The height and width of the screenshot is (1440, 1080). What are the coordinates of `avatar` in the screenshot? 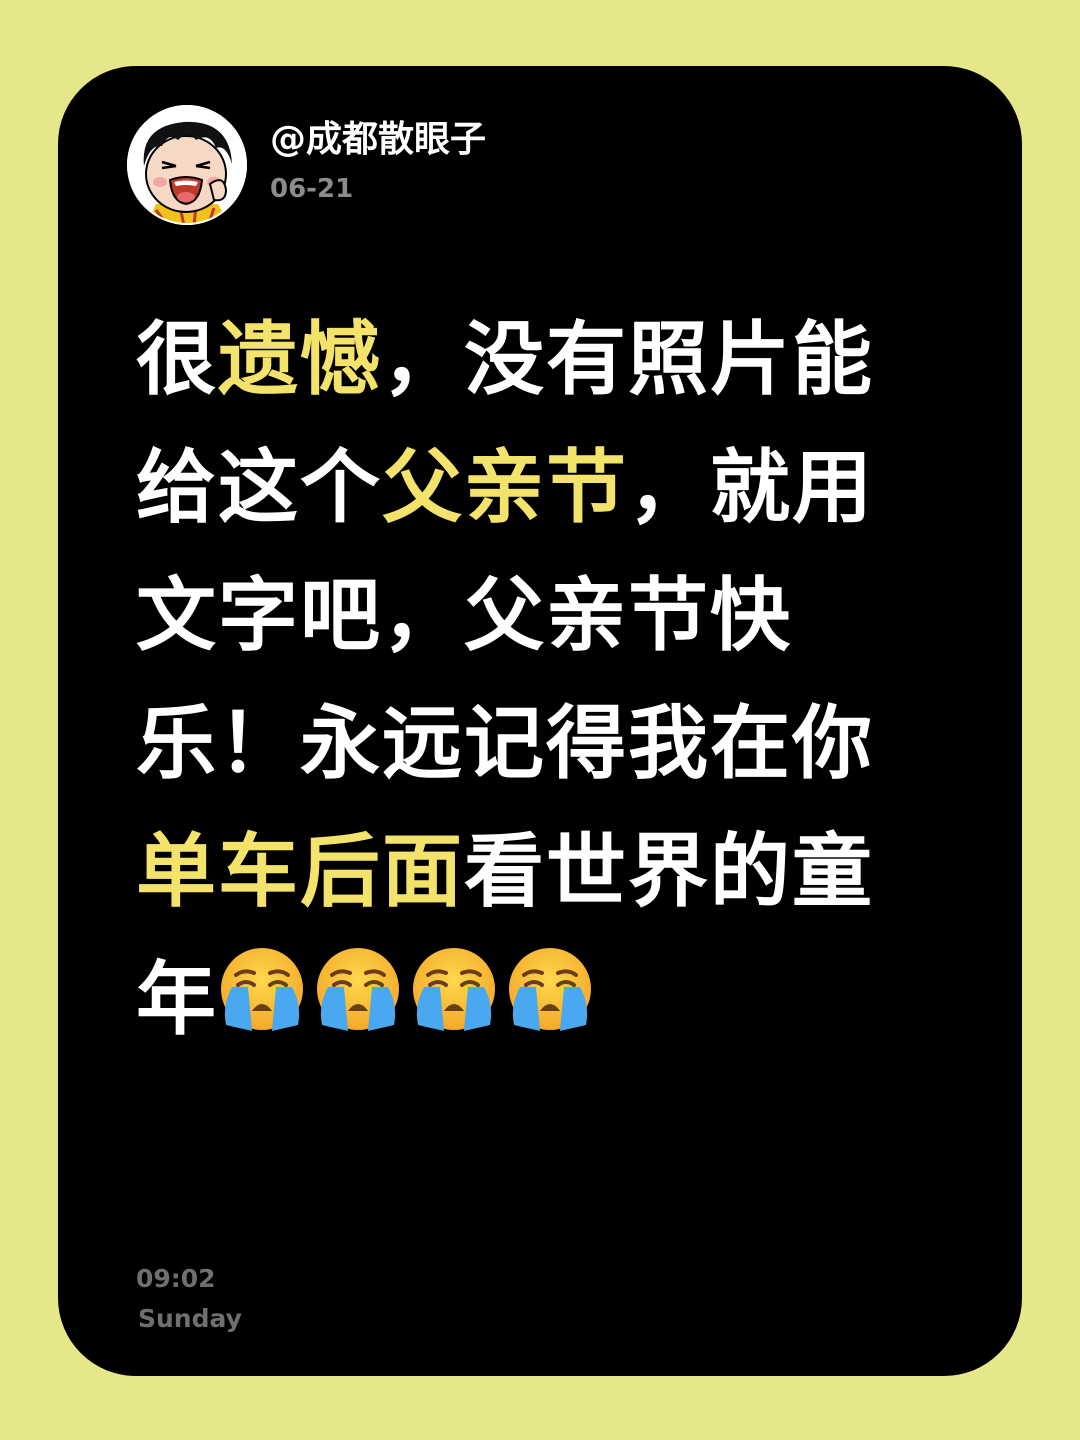 It's located at (187, 165).